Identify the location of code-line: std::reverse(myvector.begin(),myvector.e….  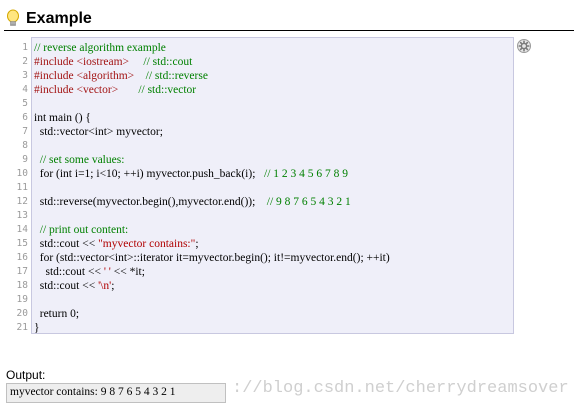
(212, 202).